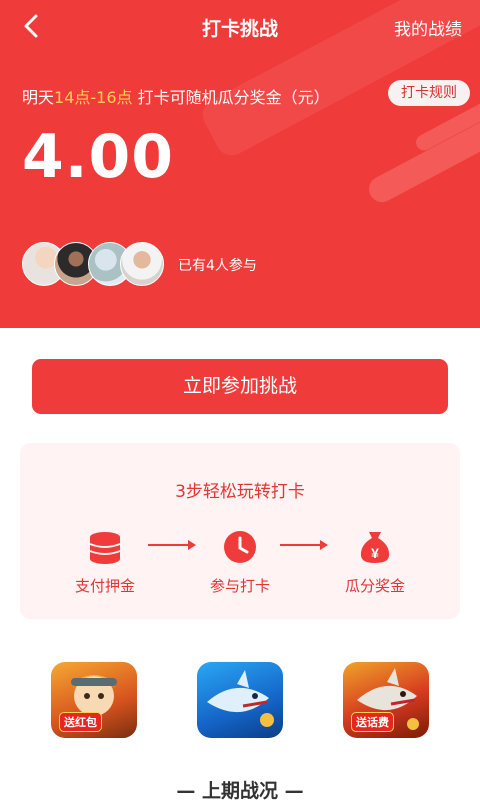 The image size is (480, 803). I want to click on money-bag-icon: ¥, so click(375, 547).